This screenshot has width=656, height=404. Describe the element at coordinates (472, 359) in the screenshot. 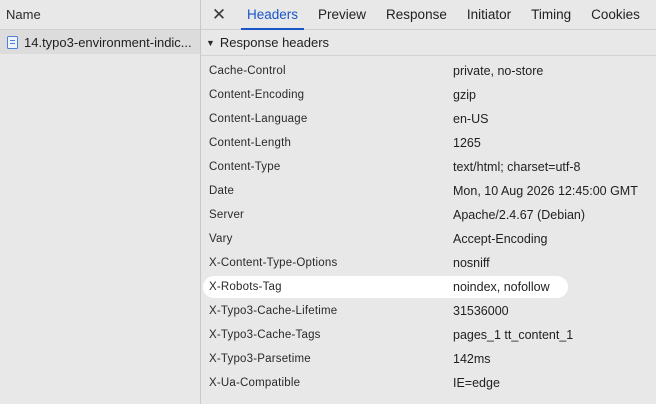

I see `header-value: 142ms` at that location.